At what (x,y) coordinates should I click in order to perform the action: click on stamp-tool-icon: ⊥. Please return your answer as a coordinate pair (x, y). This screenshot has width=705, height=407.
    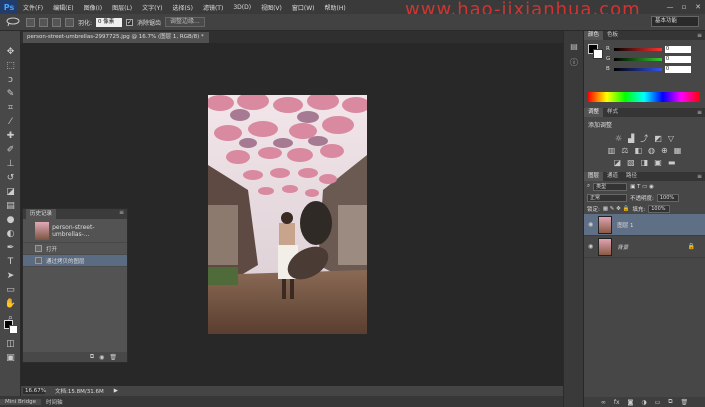
    Looking at the image, I should click on (10, 163).